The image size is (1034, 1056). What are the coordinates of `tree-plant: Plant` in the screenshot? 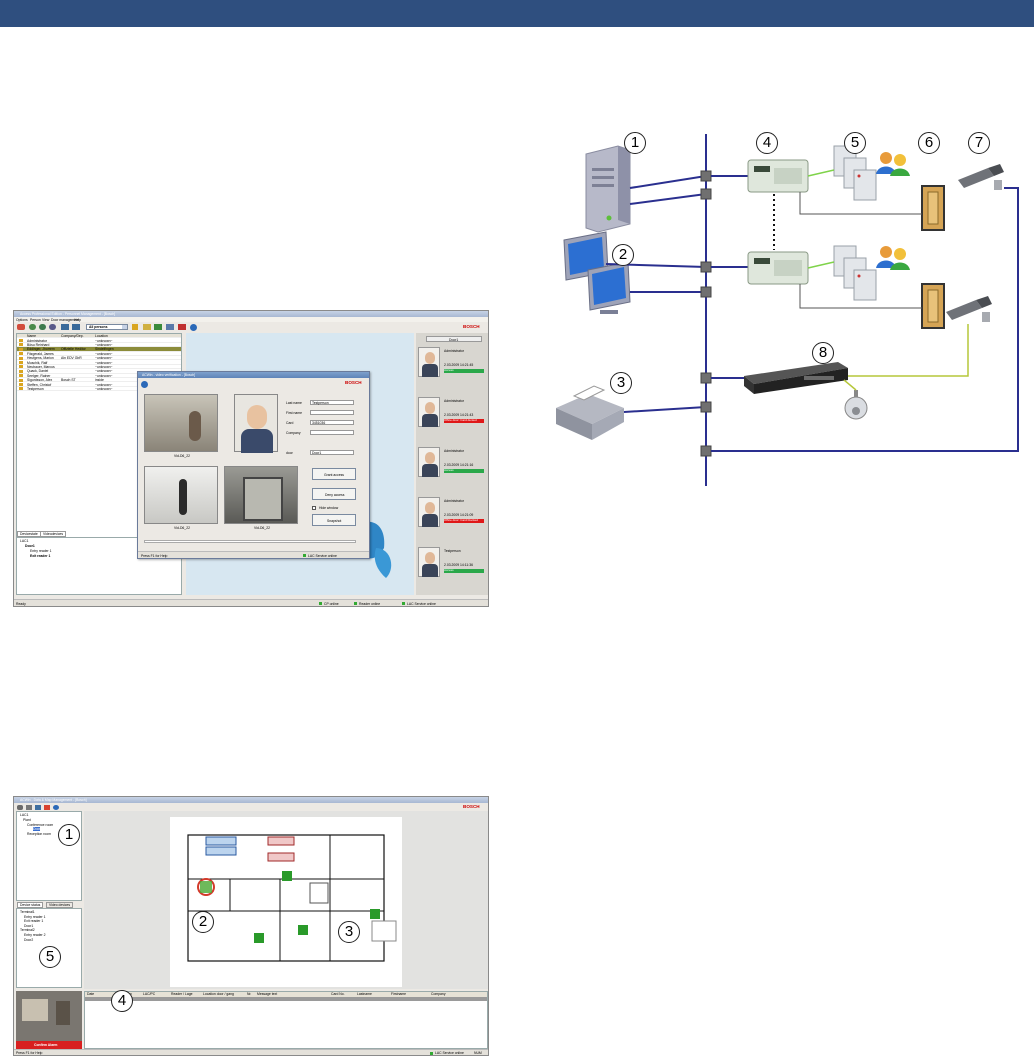 It's located at (27, 820).